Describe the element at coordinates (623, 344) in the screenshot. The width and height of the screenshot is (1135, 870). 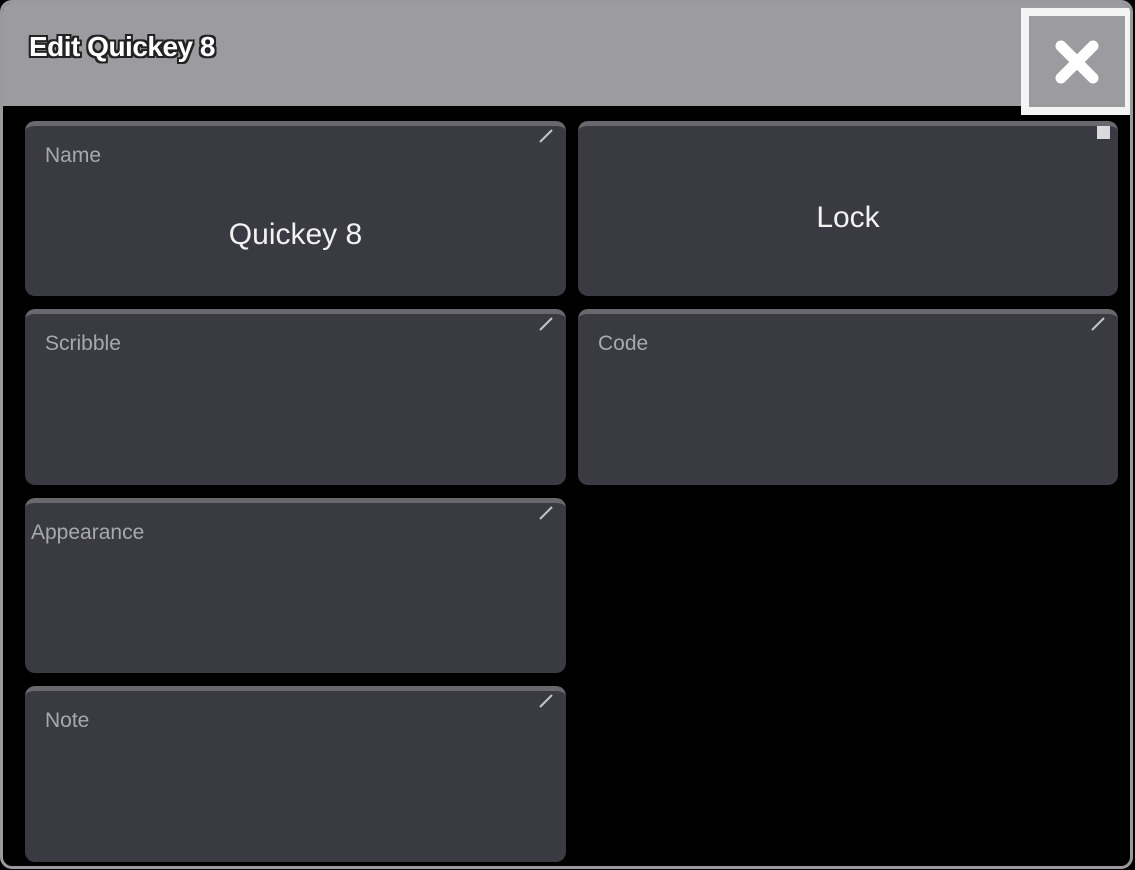
I see `code-label: Code` at that location.